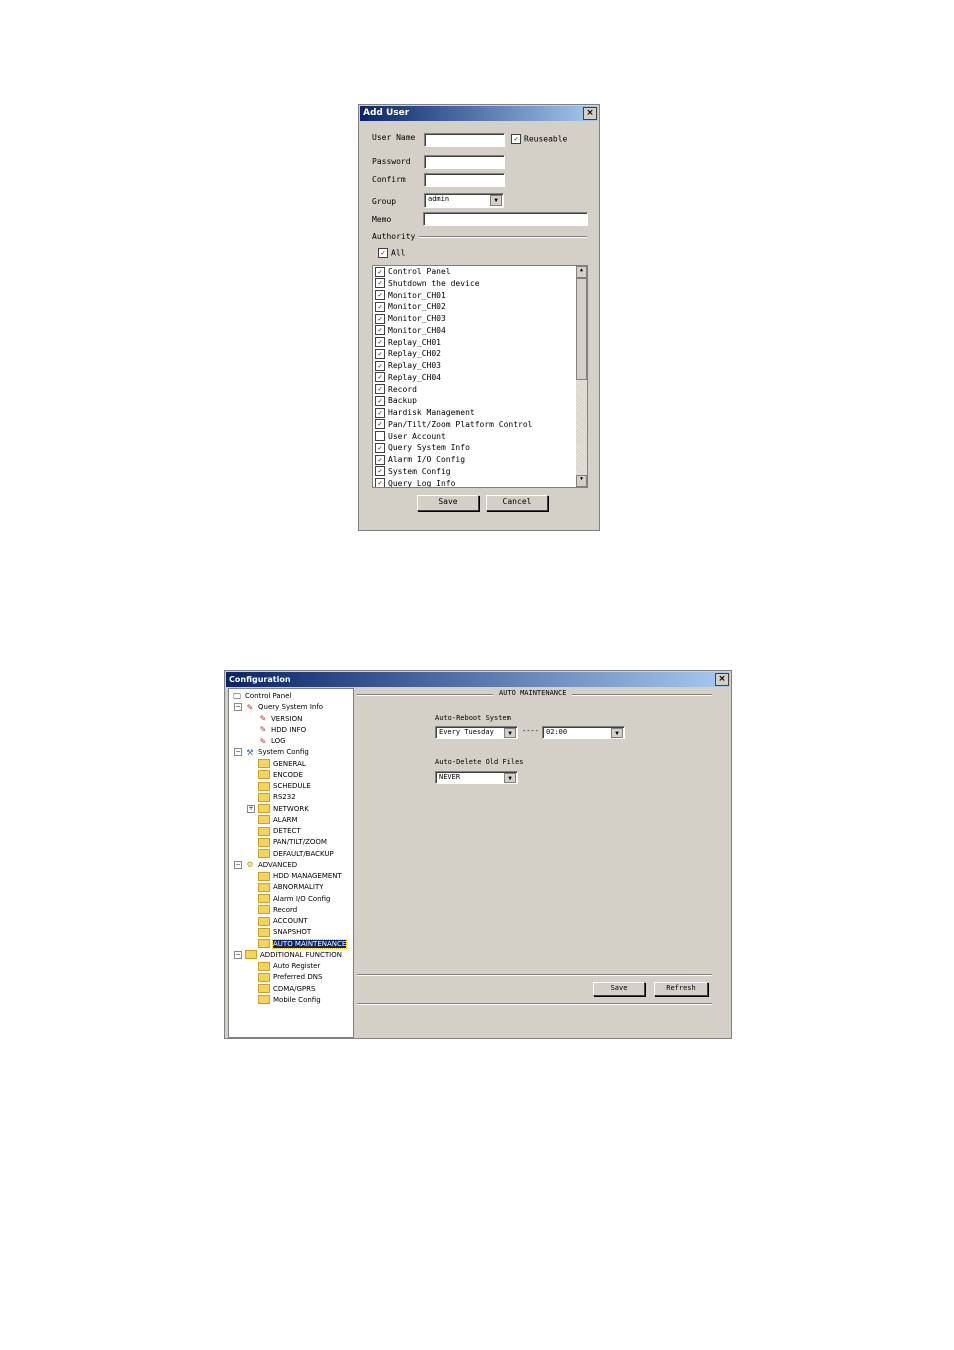 The width and height of the screenshot is (954, 1350). I want to click on tree-item: − ⚒ System Config, so click(271, 752).